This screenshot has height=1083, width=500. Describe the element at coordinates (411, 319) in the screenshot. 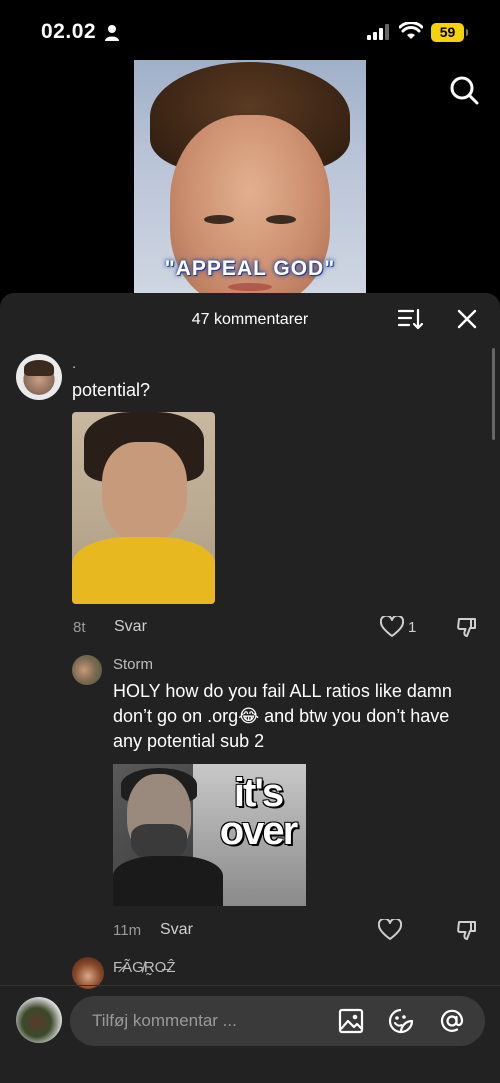

I see `sort-icon` at that location.